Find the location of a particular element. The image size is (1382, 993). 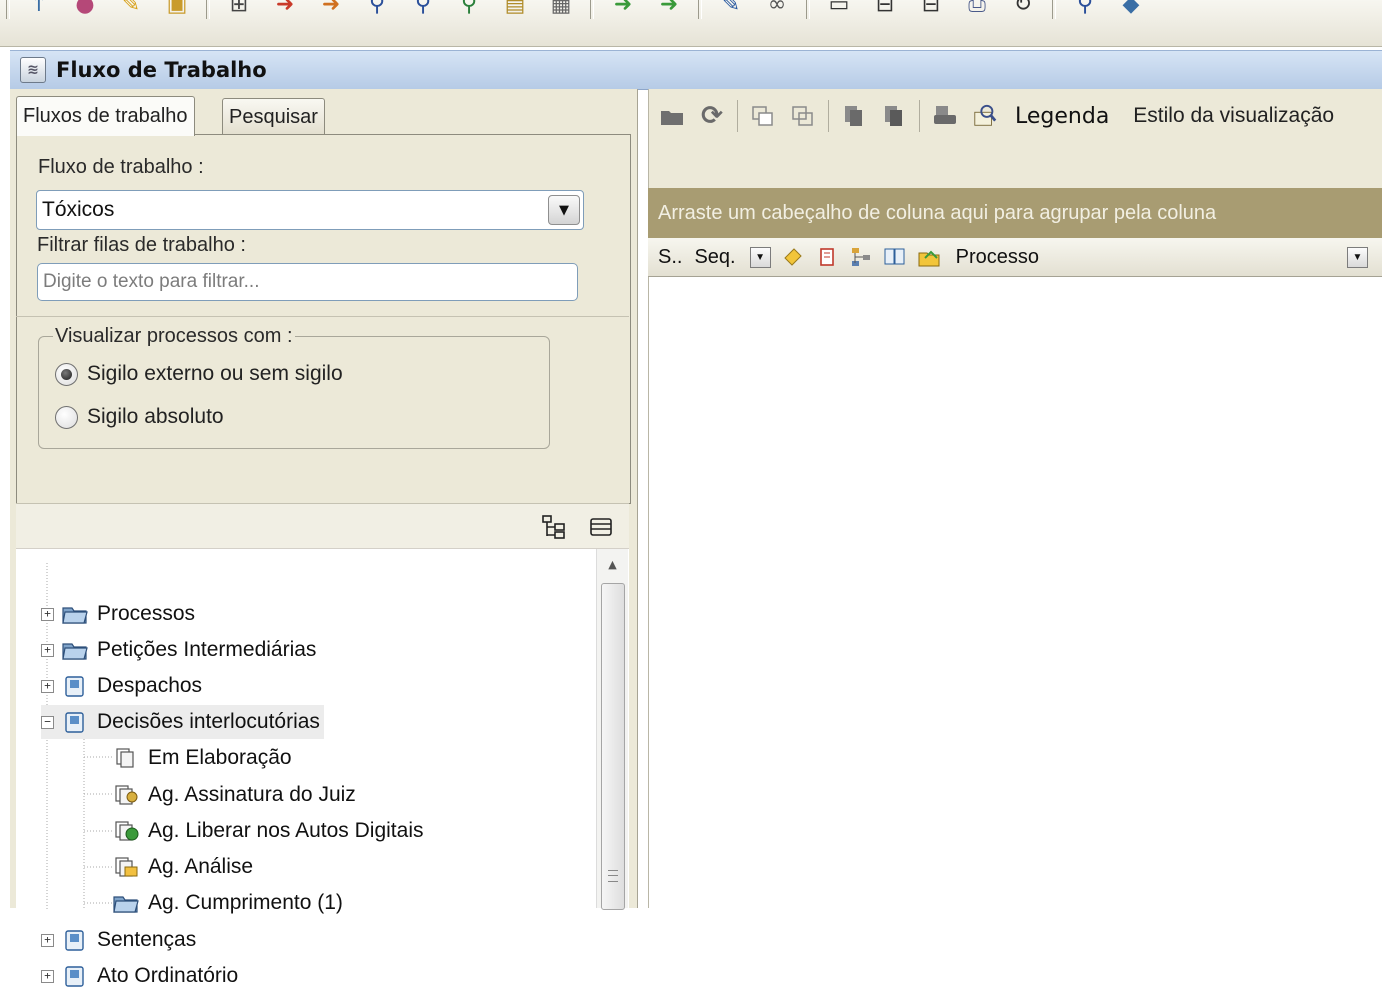

tree-subitem: Ag. Análise is located at coordinates (182, 867).